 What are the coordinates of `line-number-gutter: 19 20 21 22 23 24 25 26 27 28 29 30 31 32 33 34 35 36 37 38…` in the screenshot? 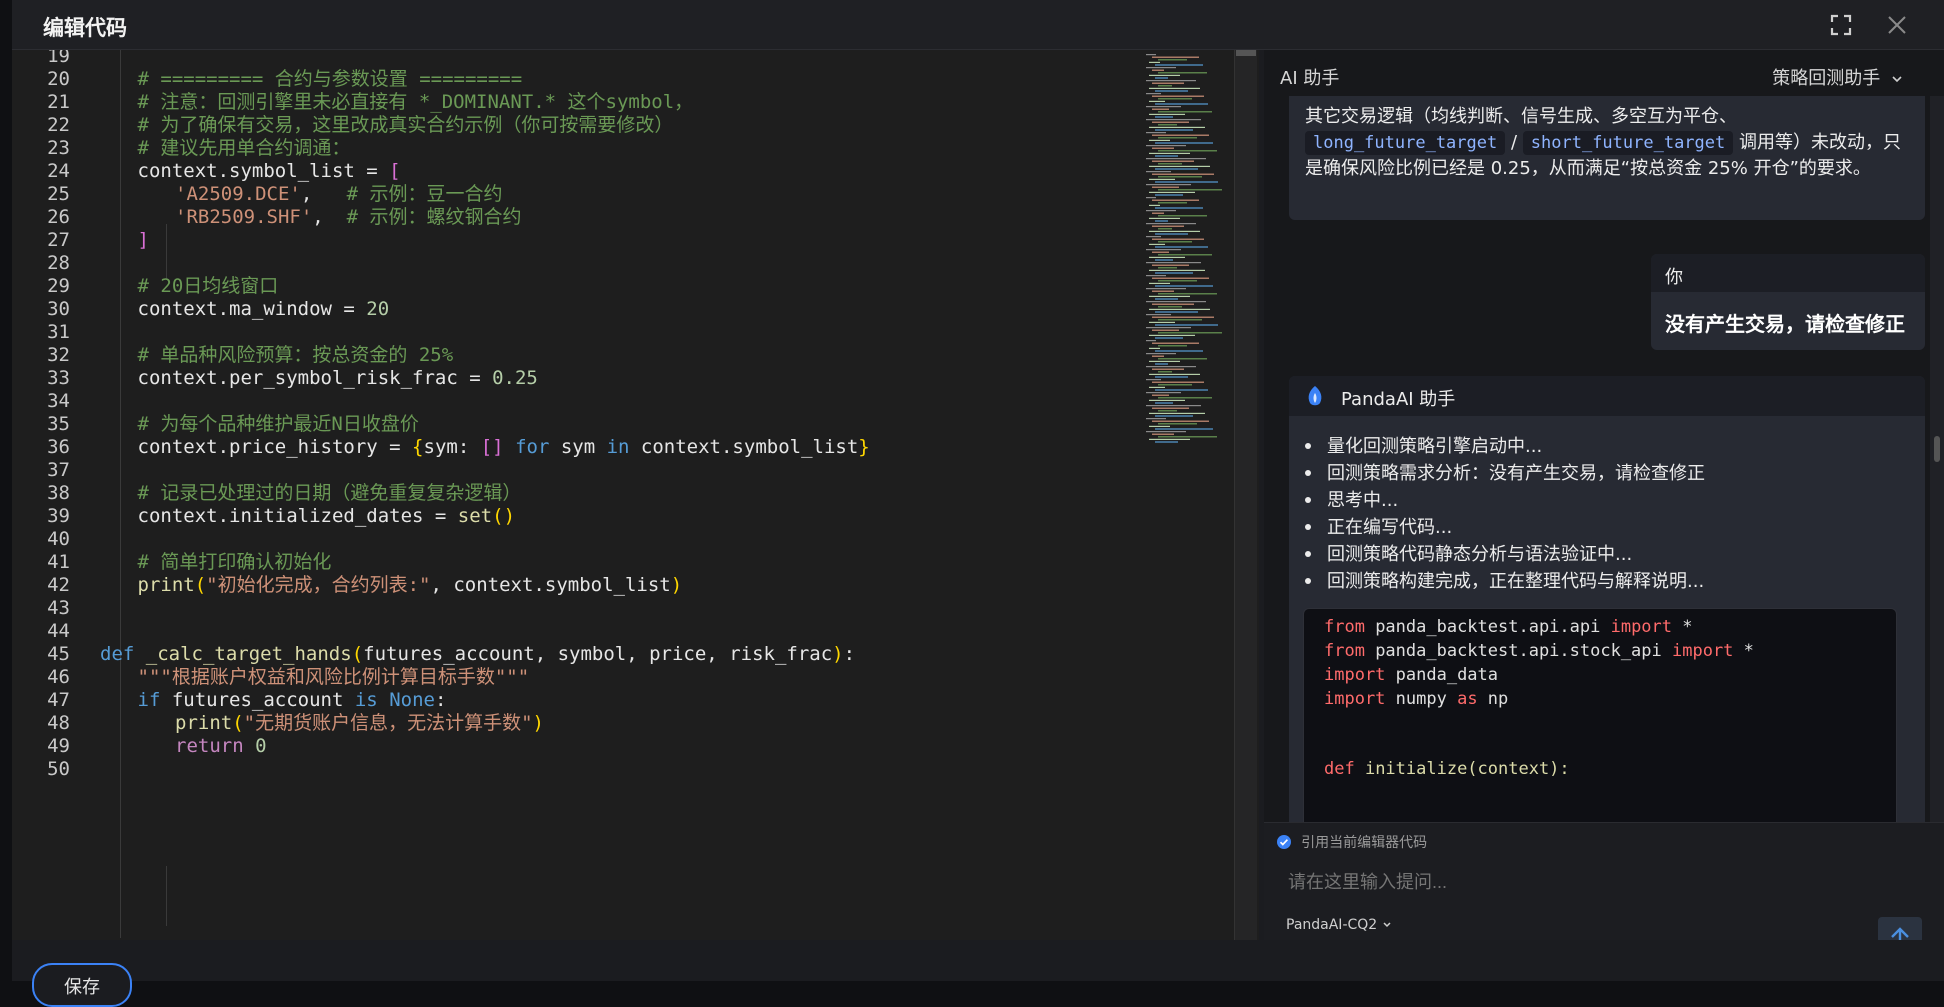 It's located at (60, 495).